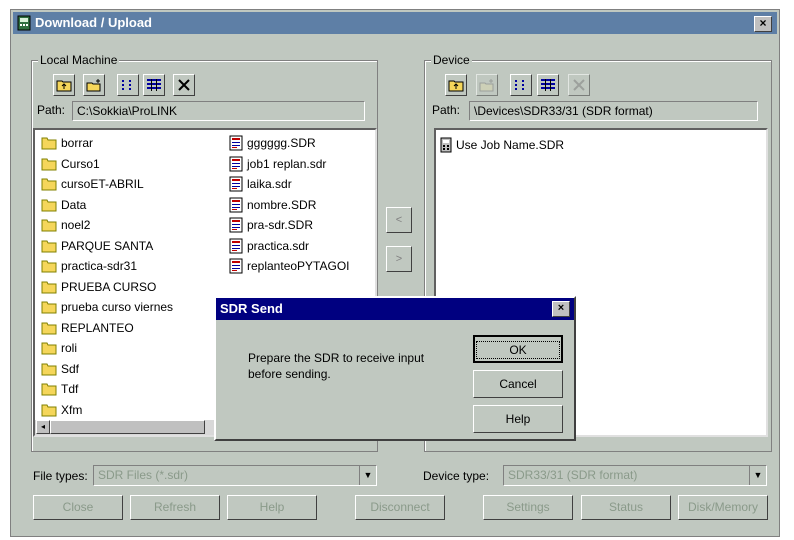 The image size is (794, 540). I want to click on folder-item: PARQUE SANTA, so click(97, 246).